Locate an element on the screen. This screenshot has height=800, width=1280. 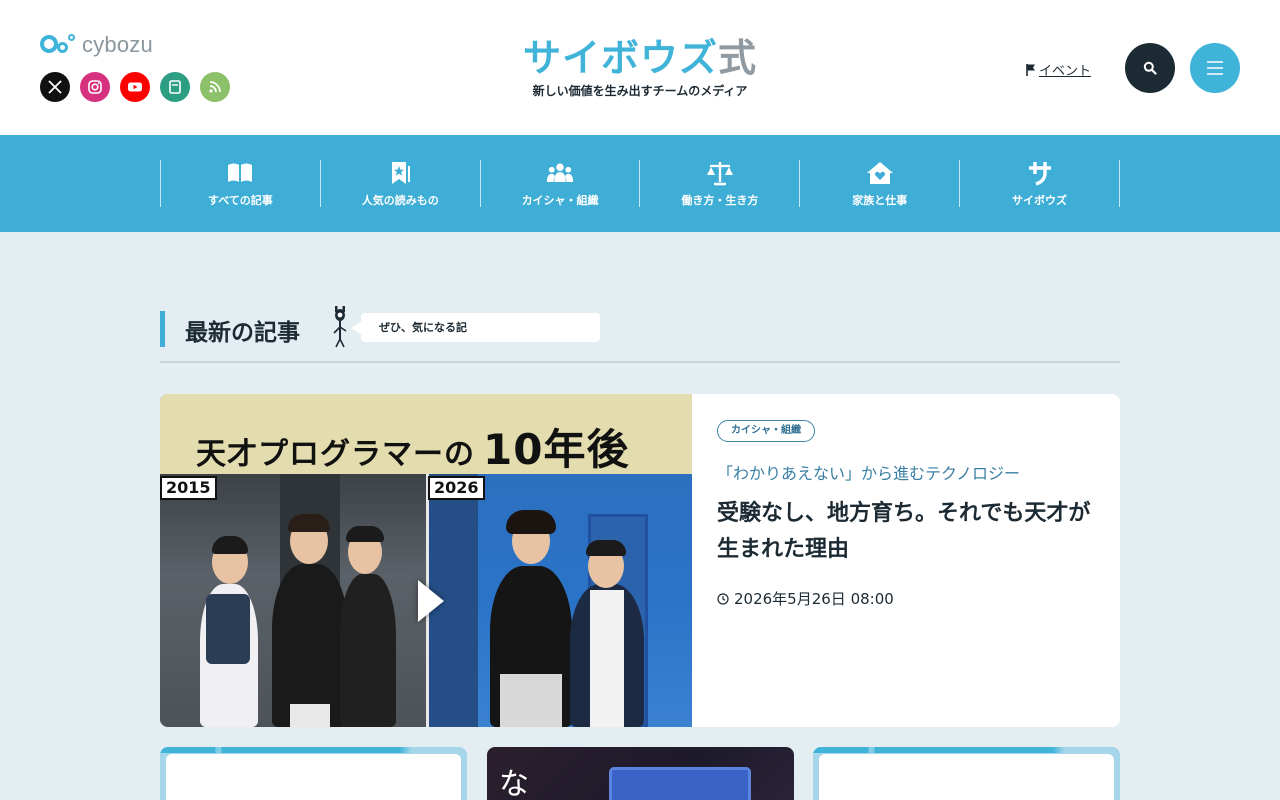
nav-item-company: カイシャ・組織 is located at coordinates (561, 183).